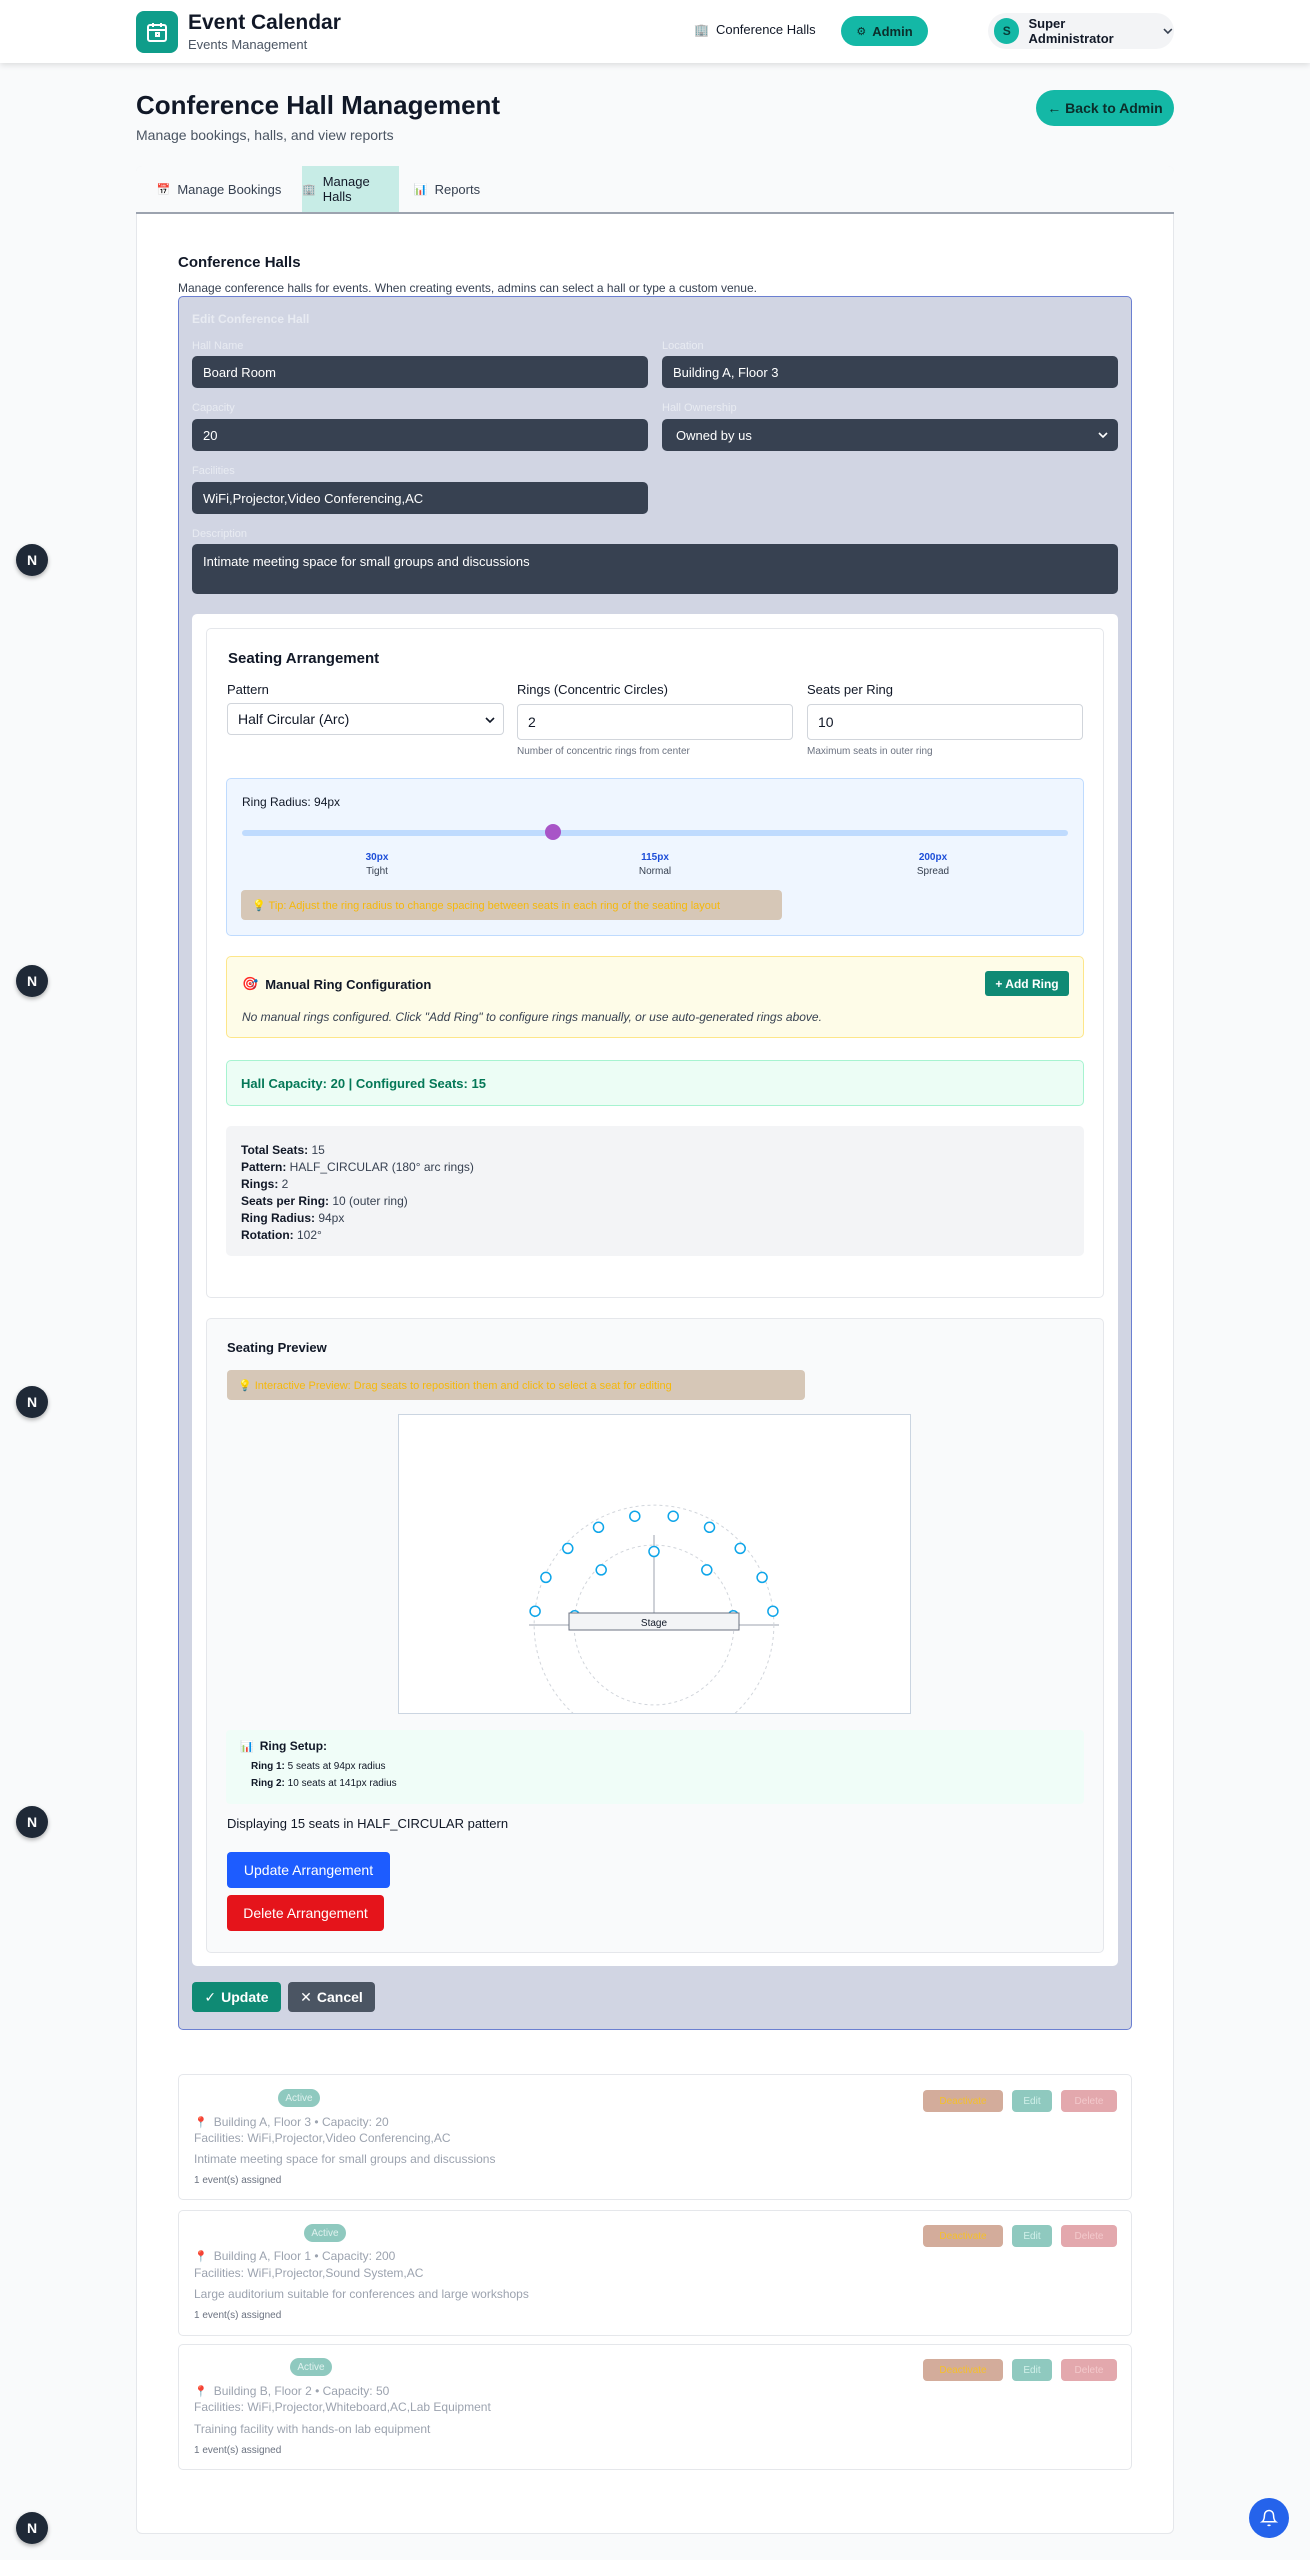 The image size is (1310, 2560). What do you see at coordinates (308, 1870) in the screenshot?
I see `update-arrangement-button: Update Arrangement` at bounding box center [308, 1870].